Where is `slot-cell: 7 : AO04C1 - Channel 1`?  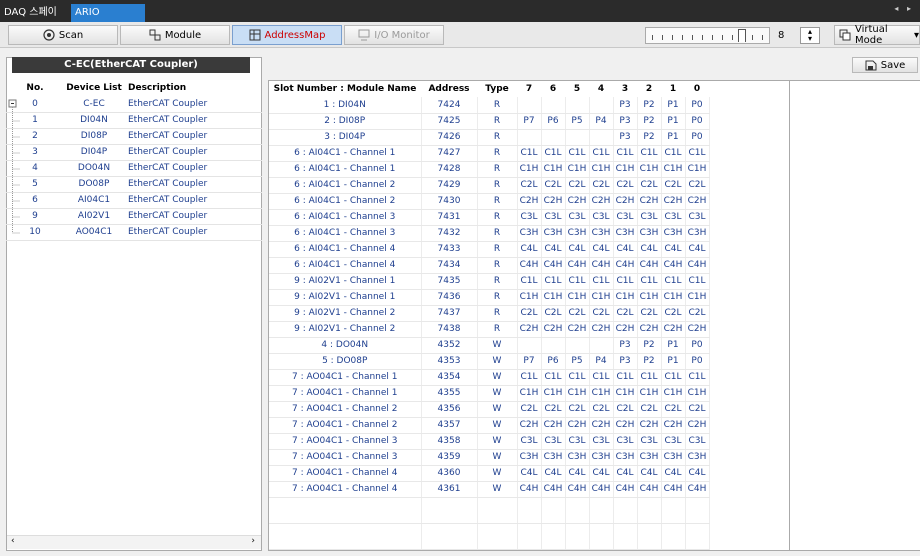 slot-cell: 7 : AO04C1 - Channel 1 is located at coordinates (345, 377).